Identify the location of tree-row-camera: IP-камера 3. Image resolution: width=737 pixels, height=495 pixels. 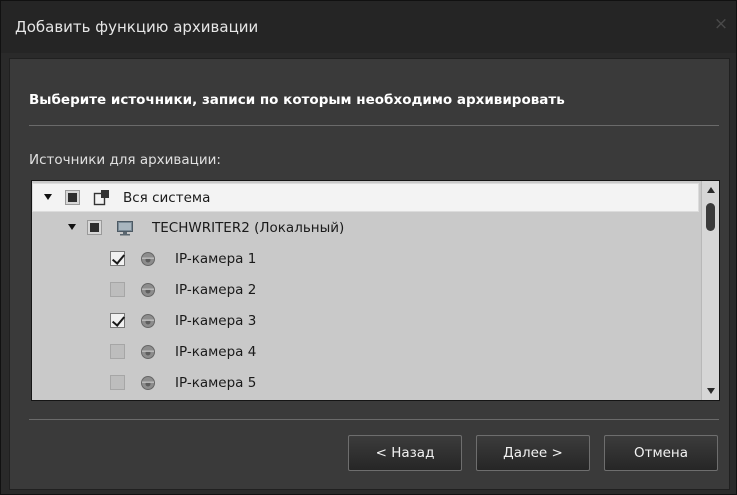
(365, 321).